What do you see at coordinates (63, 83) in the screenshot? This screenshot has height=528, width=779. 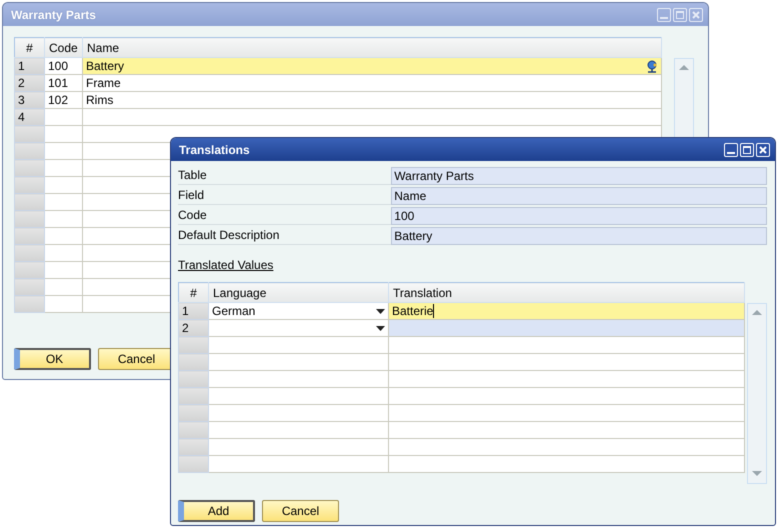 I see `table-cell: 101` at bounding box center [63, 83].